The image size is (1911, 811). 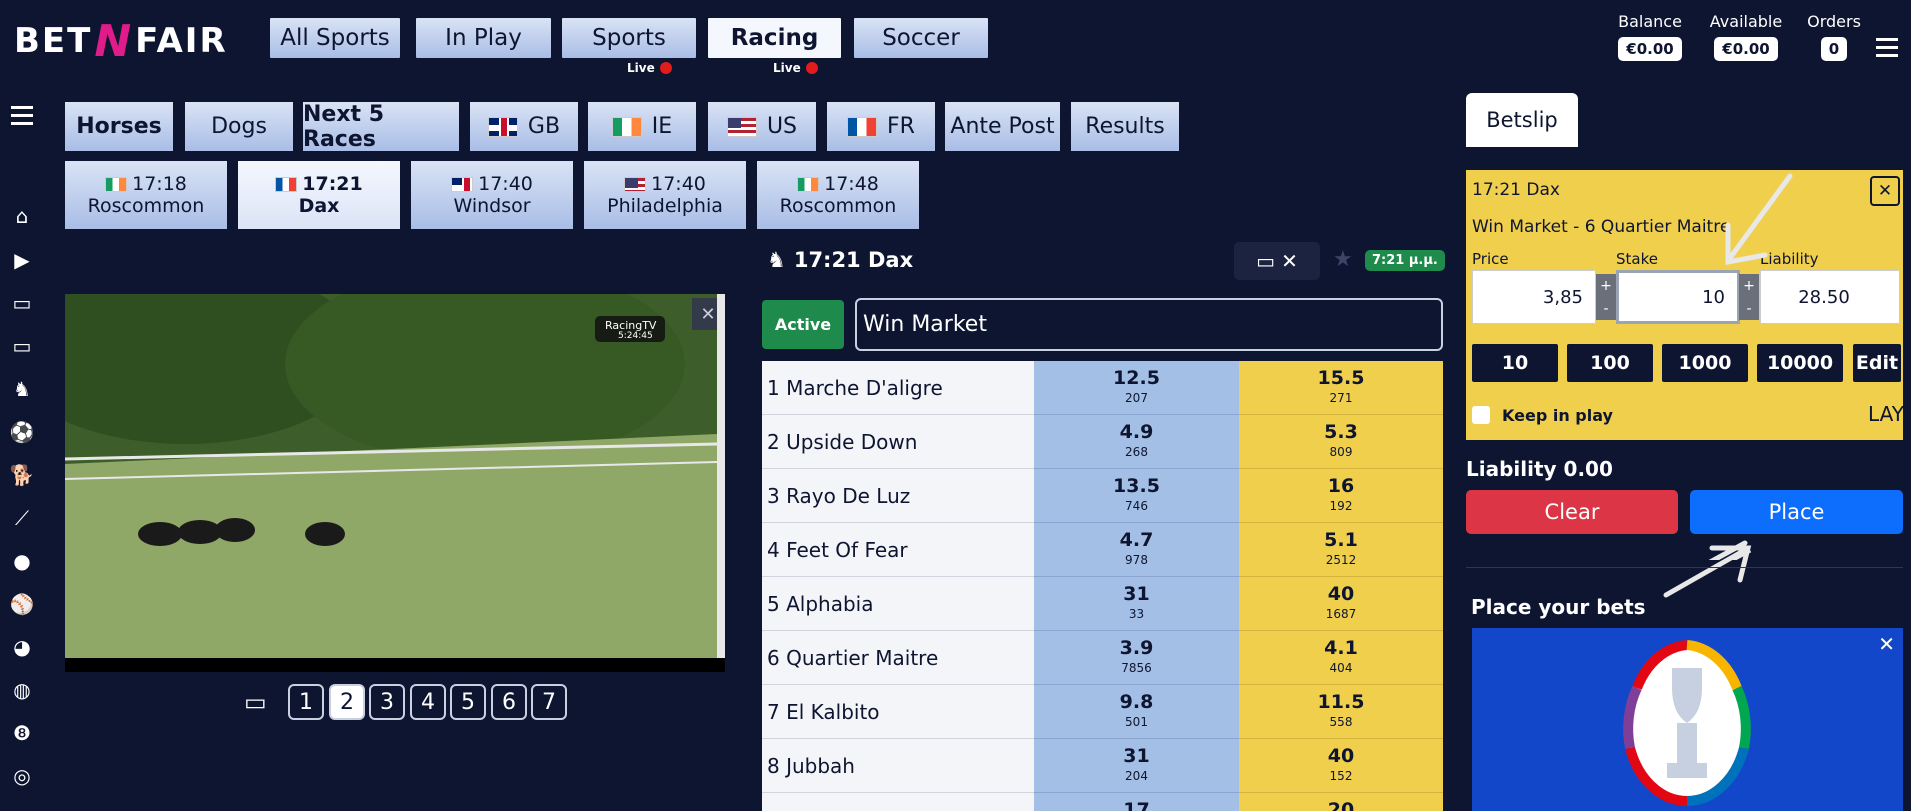 What do you see at coordinates (1136, 378) in the screenshot?
I see `back-odds: 12.5` at bounding box center [1136, 378].